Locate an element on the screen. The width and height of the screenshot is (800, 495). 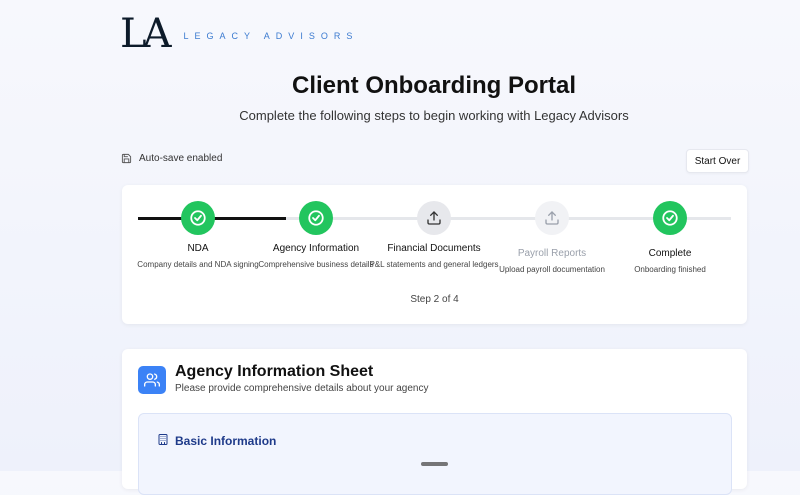
autosave-indicator: Auto-save enabled is located at coordinates (171, 158).